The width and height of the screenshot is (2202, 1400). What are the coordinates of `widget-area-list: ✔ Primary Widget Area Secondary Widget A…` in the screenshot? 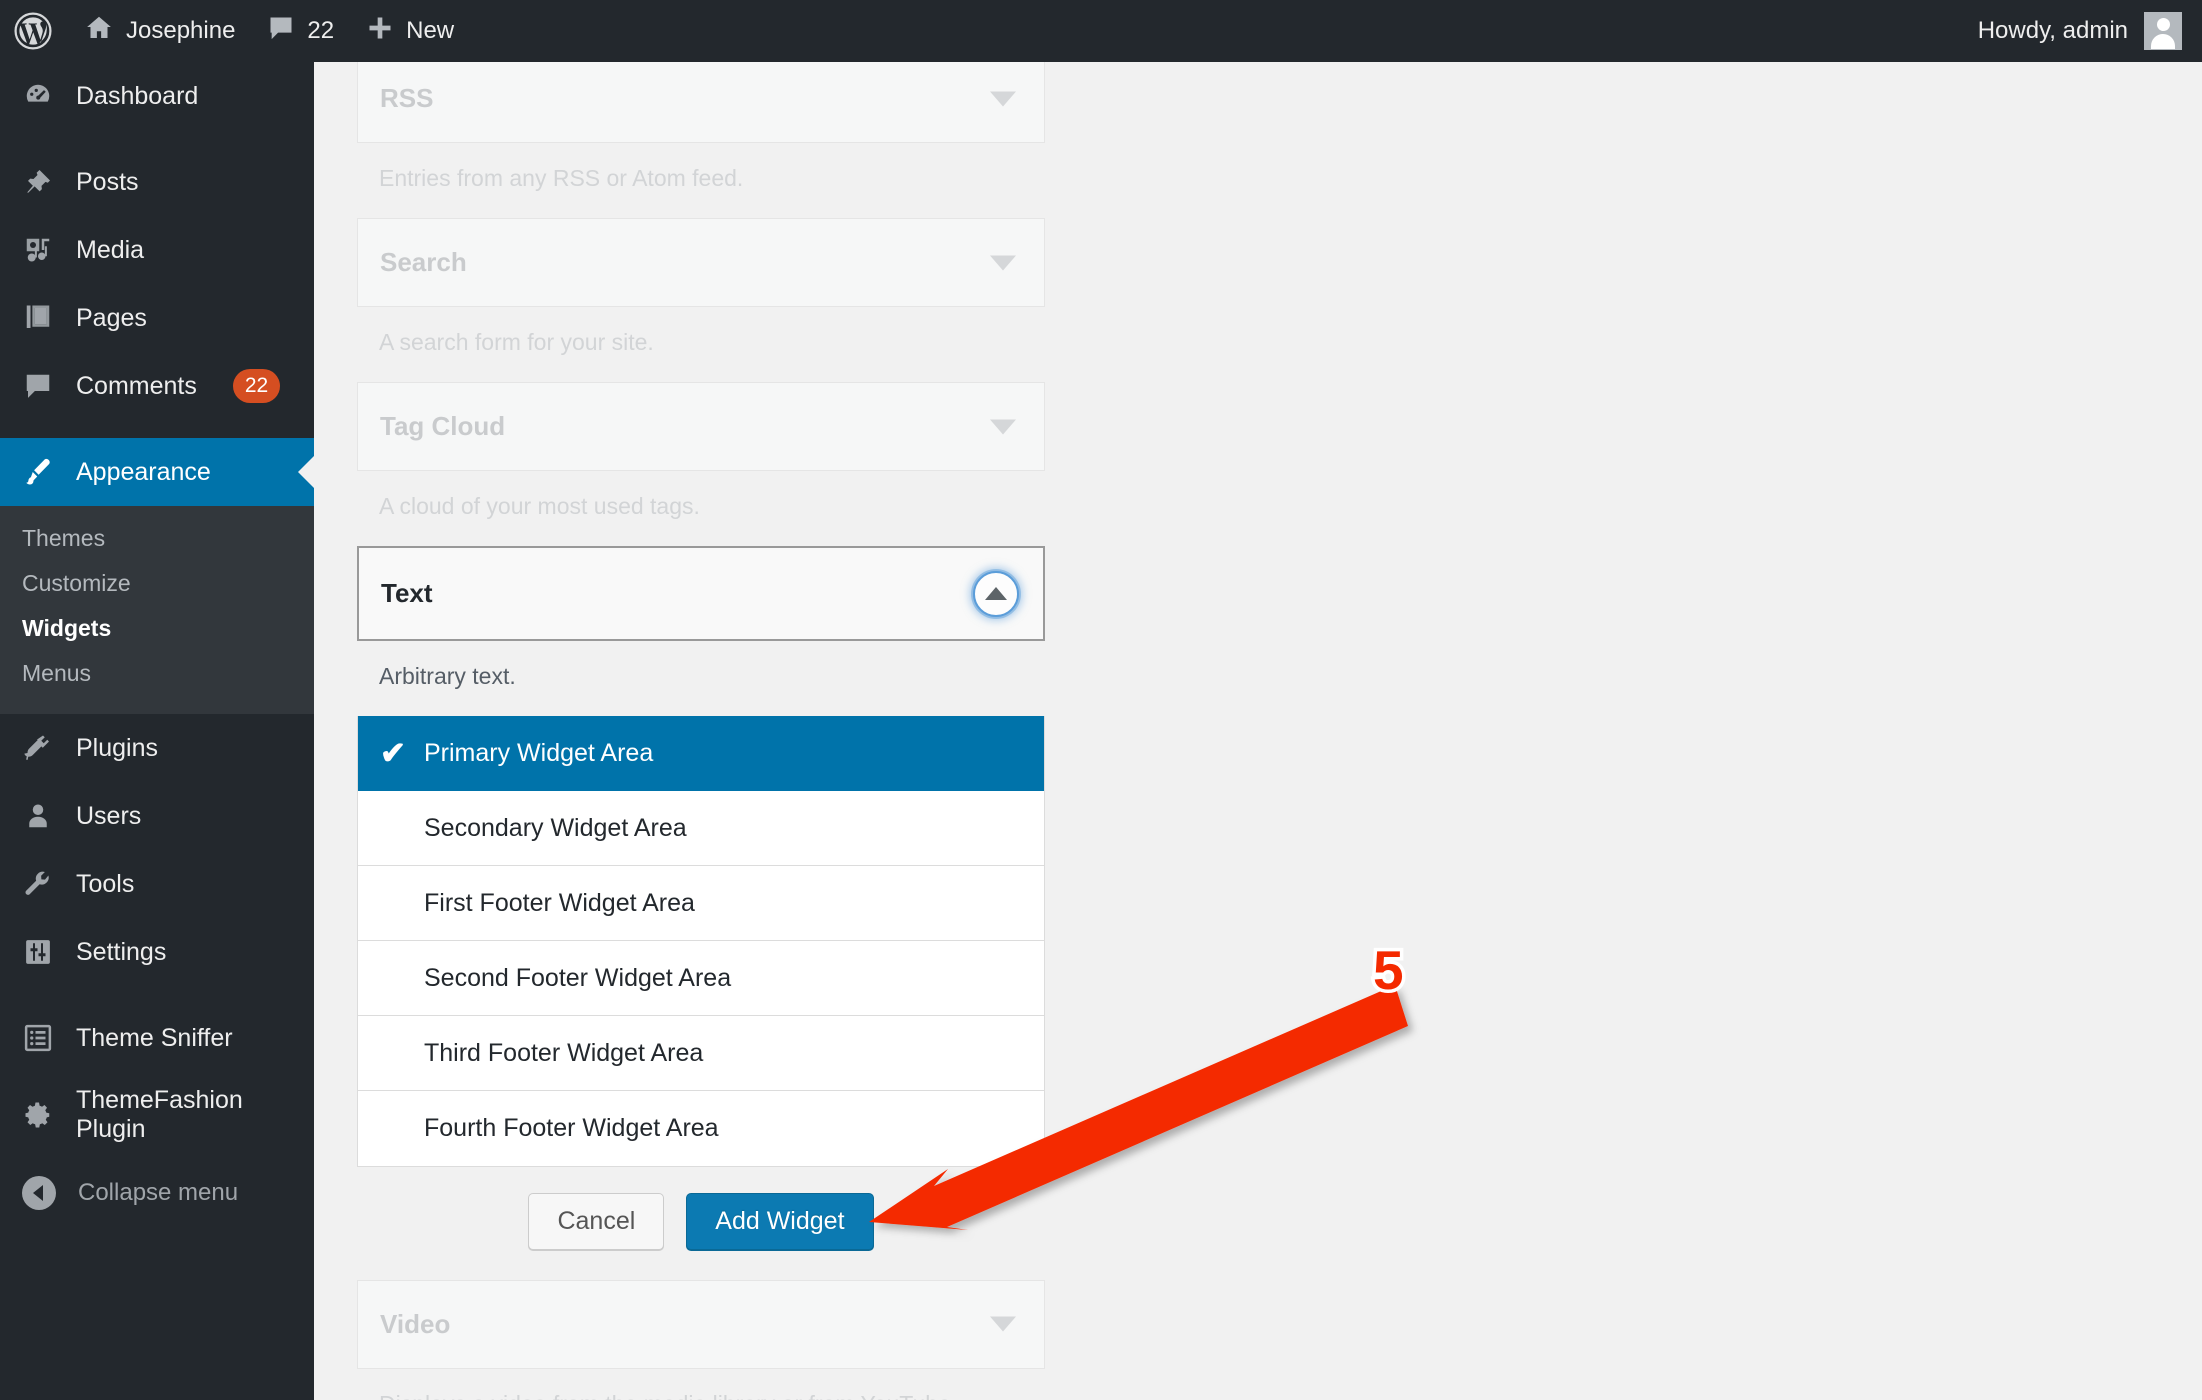 It's located at (701, 941).